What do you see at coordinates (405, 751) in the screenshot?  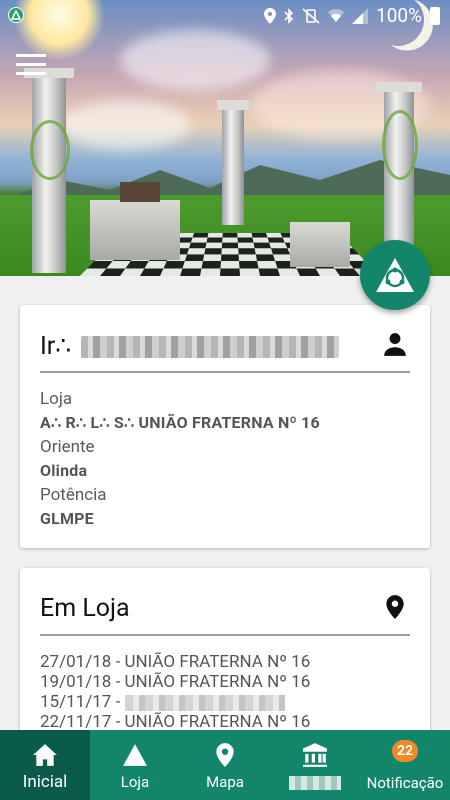 I see `notification-badge: 22` at bounding box center [405, 751].